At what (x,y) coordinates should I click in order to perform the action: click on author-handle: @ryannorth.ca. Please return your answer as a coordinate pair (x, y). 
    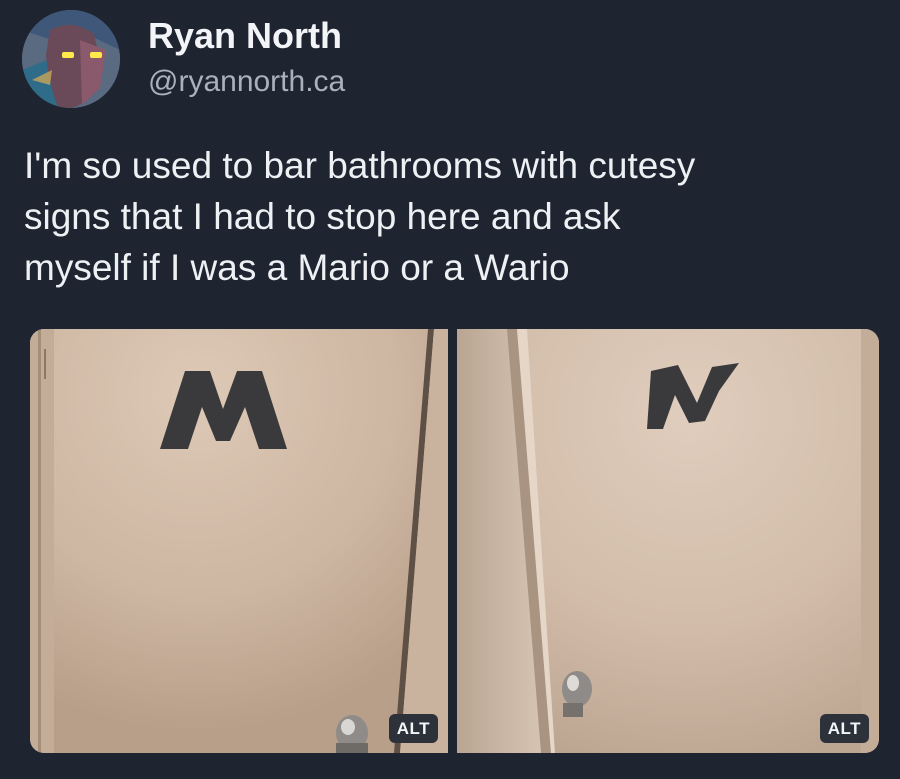
    Looking at the image, I should click on (246, 82).